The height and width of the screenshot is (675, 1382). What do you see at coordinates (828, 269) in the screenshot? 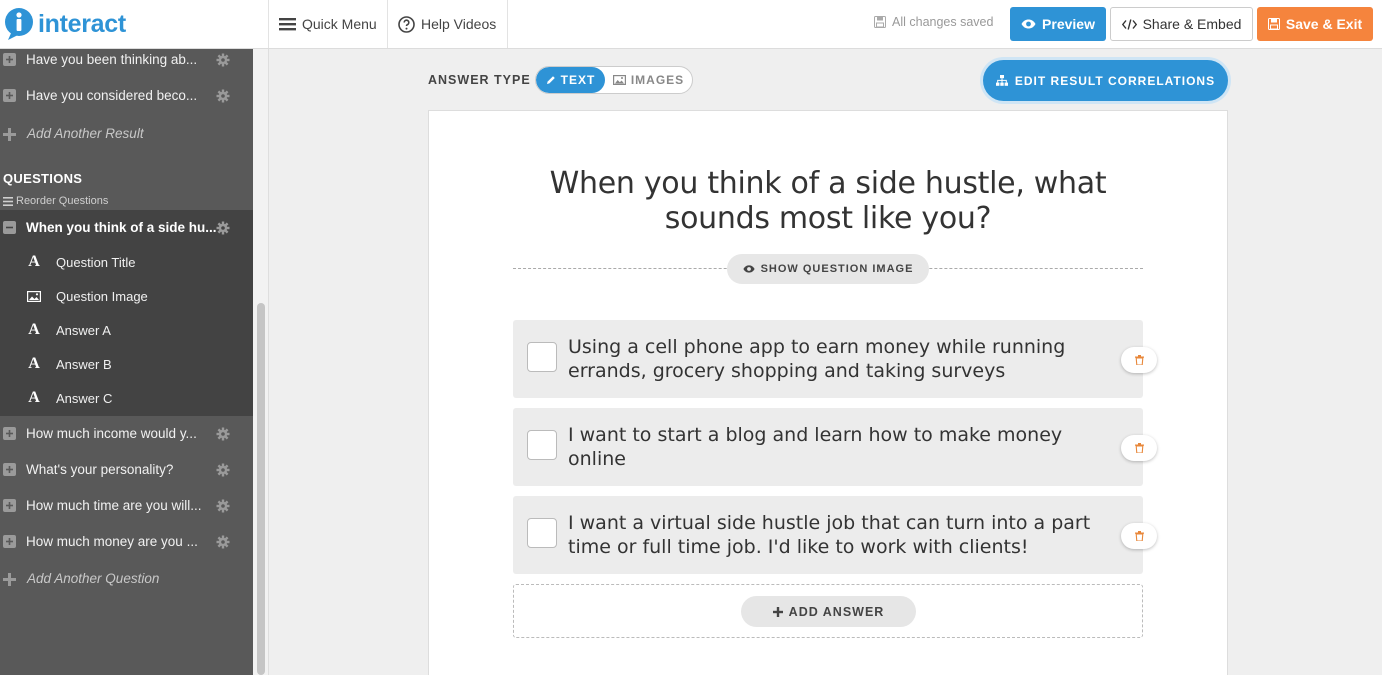
I see `show-question-image-button: SHOW QUESTION IMAGE` at bounding box center [828, 269].